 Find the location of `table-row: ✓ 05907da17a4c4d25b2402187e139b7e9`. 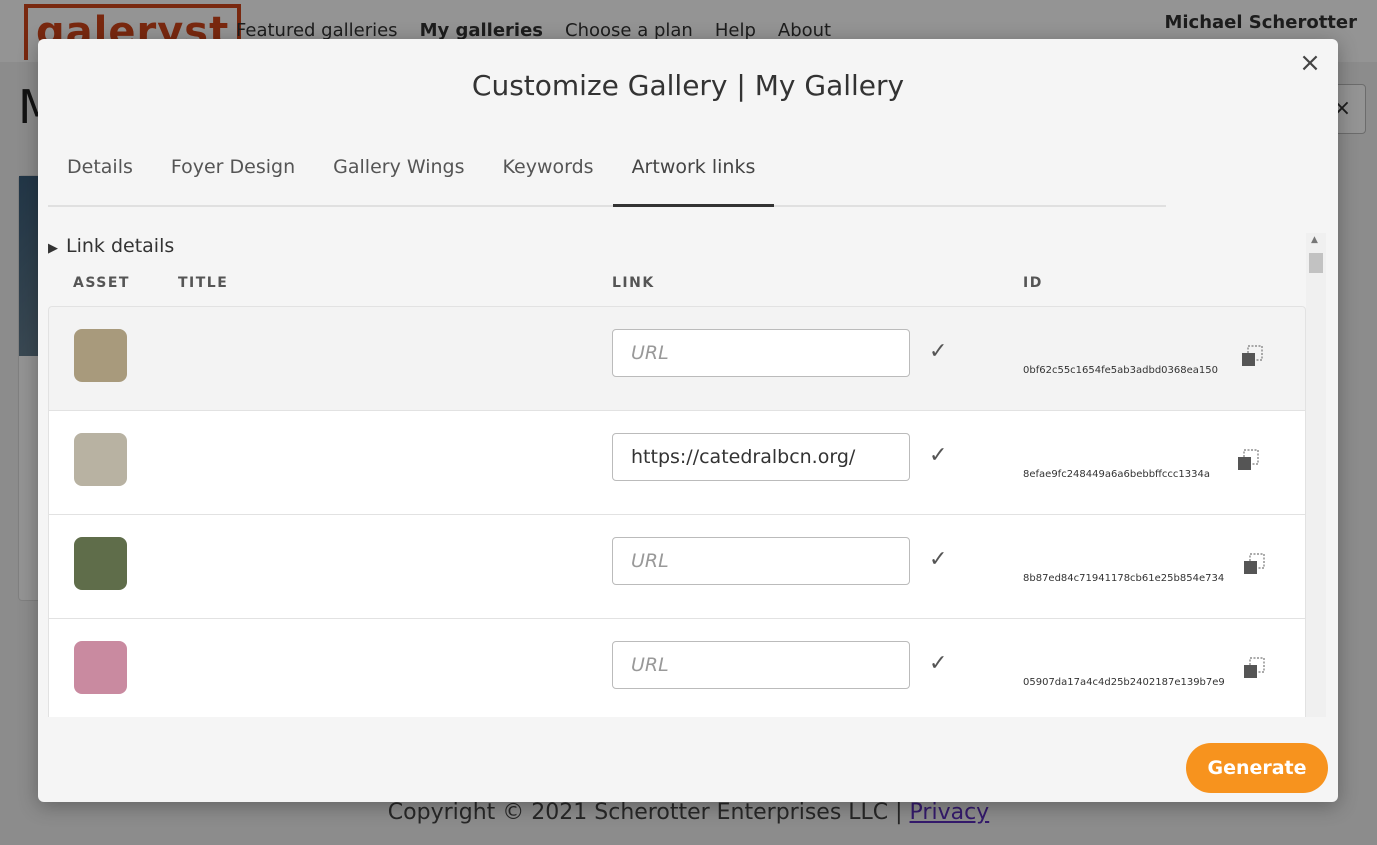

table-row: ✓ 05907da17a4c4d25b2402187e139b7e9 is located at coordinates (677, 667).